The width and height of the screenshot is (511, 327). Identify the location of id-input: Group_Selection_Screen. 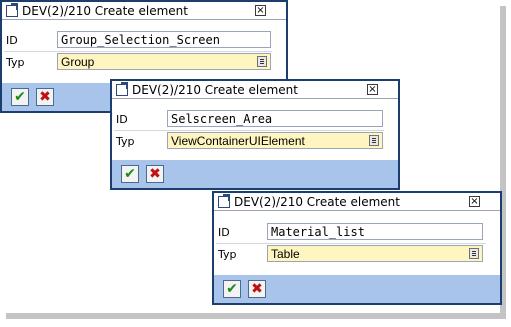
(164, 39).